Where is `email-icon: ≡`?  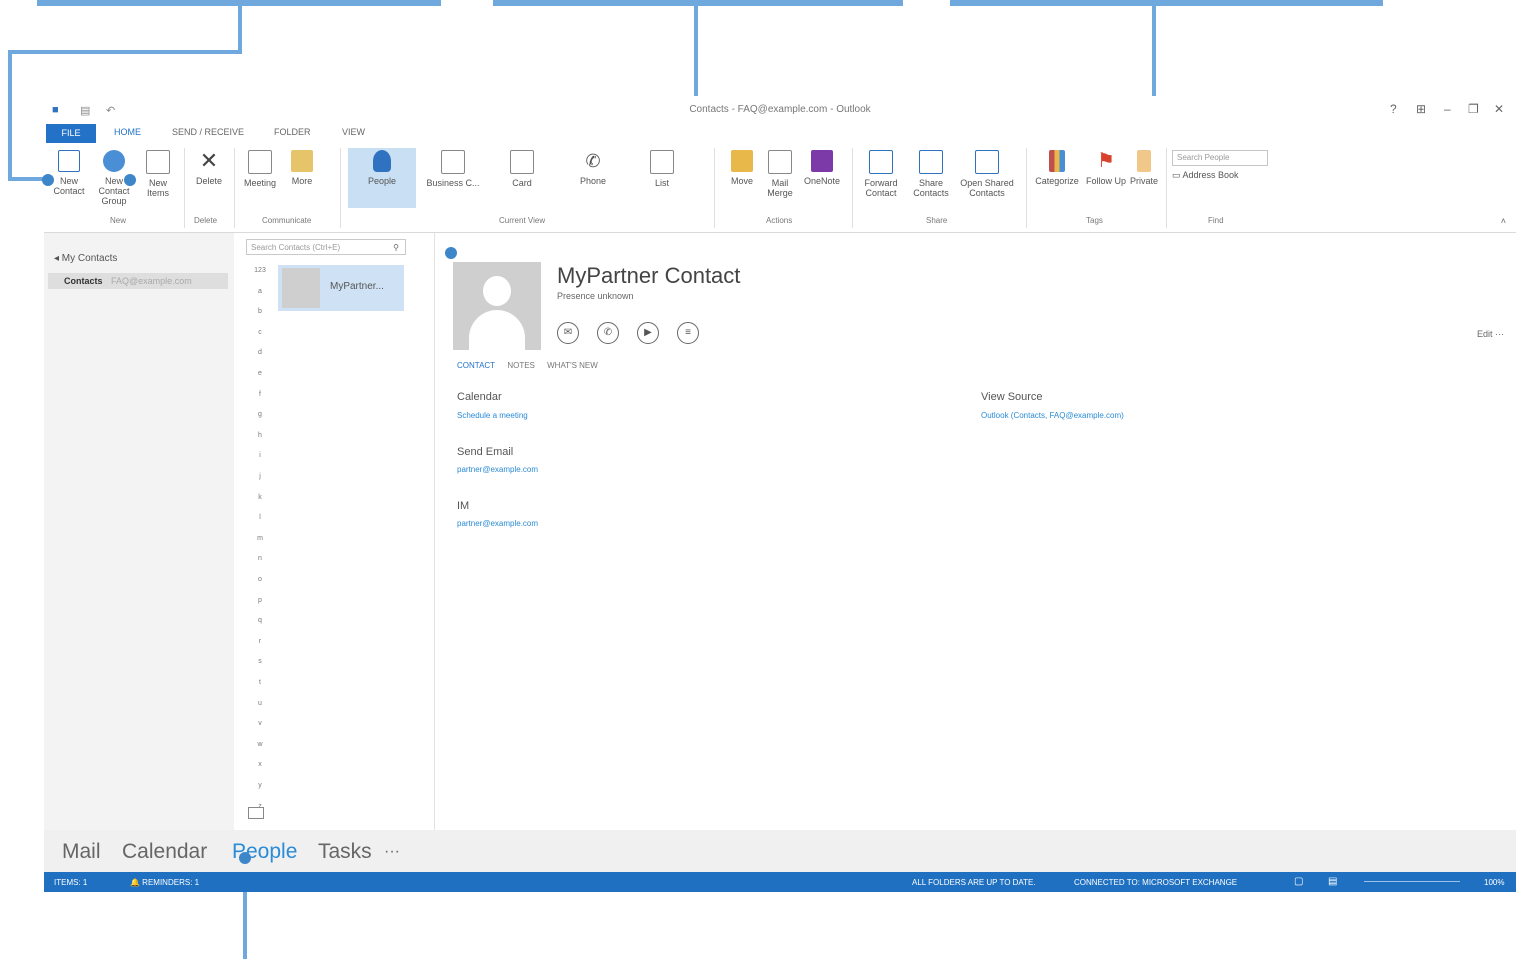 email-icon: ≡ is located at coordinates (688, 333).